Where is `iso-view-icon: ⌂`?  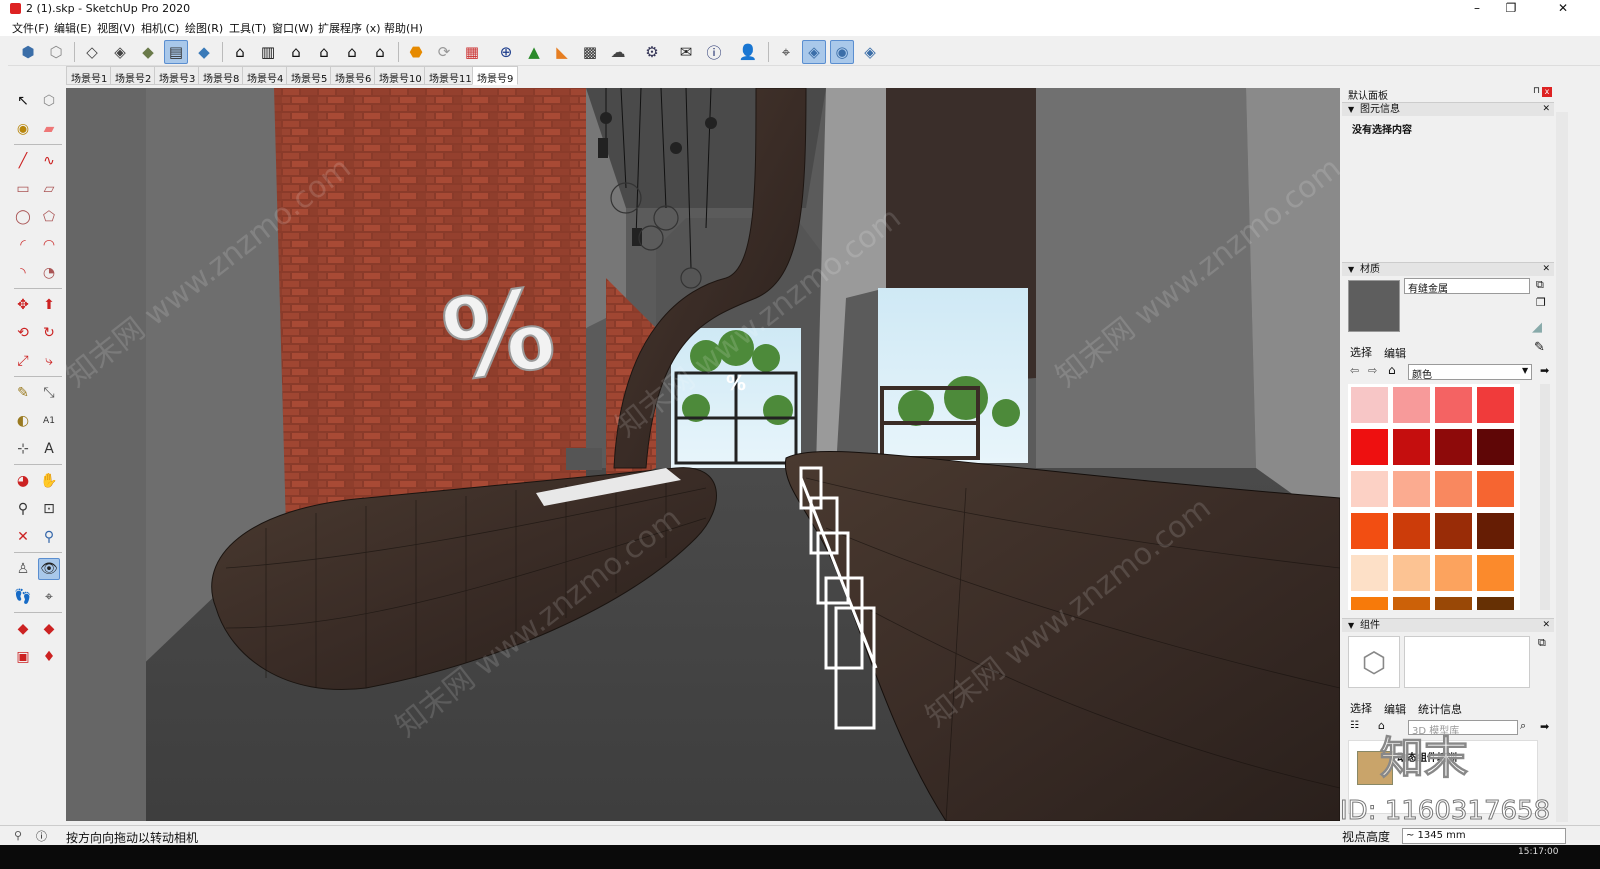 iso-view-icon: ⌂ is located at coordinates (240, 52).